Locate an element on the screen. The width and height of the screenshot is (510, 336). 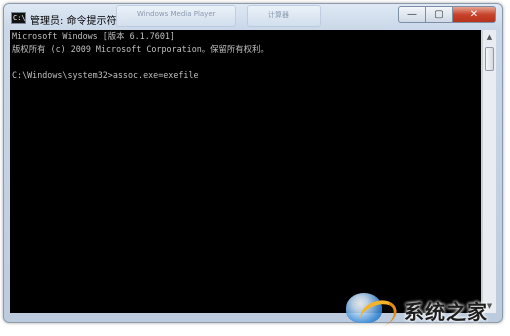
site-watermark: 系统之家 is located at coordinates (426, 310).